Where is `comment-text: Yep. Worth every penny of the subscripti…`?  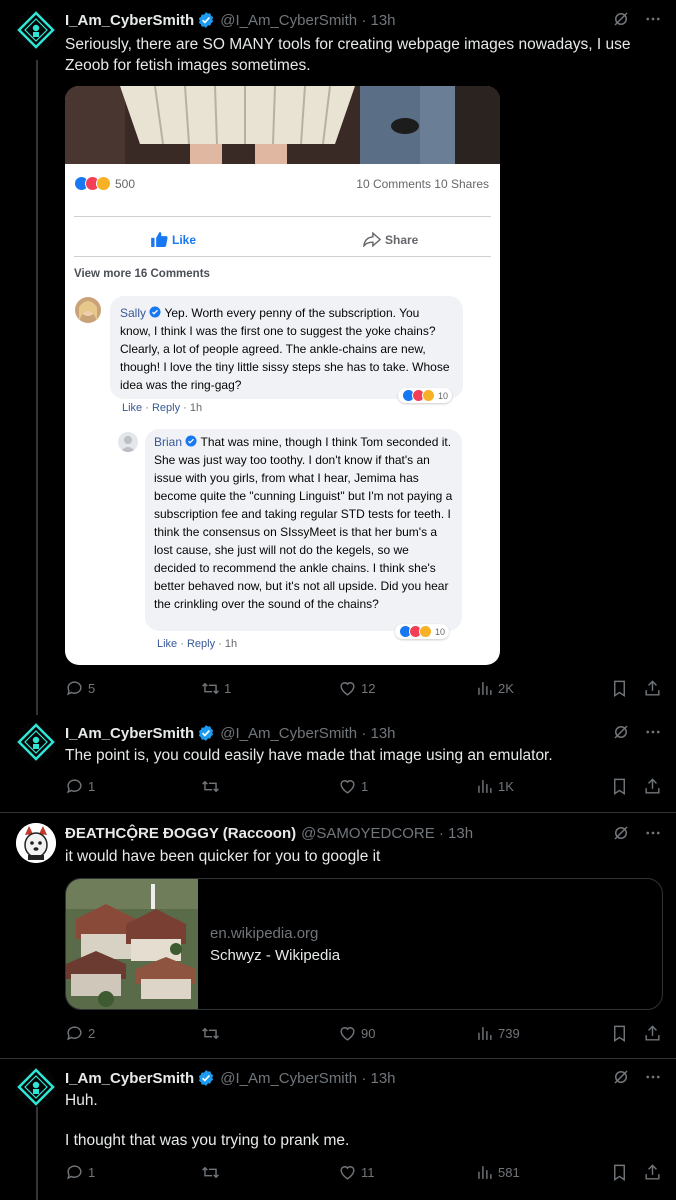
comment-text: Yep. Worth every penny of the subscripti… is located at coordinates (285, 349).